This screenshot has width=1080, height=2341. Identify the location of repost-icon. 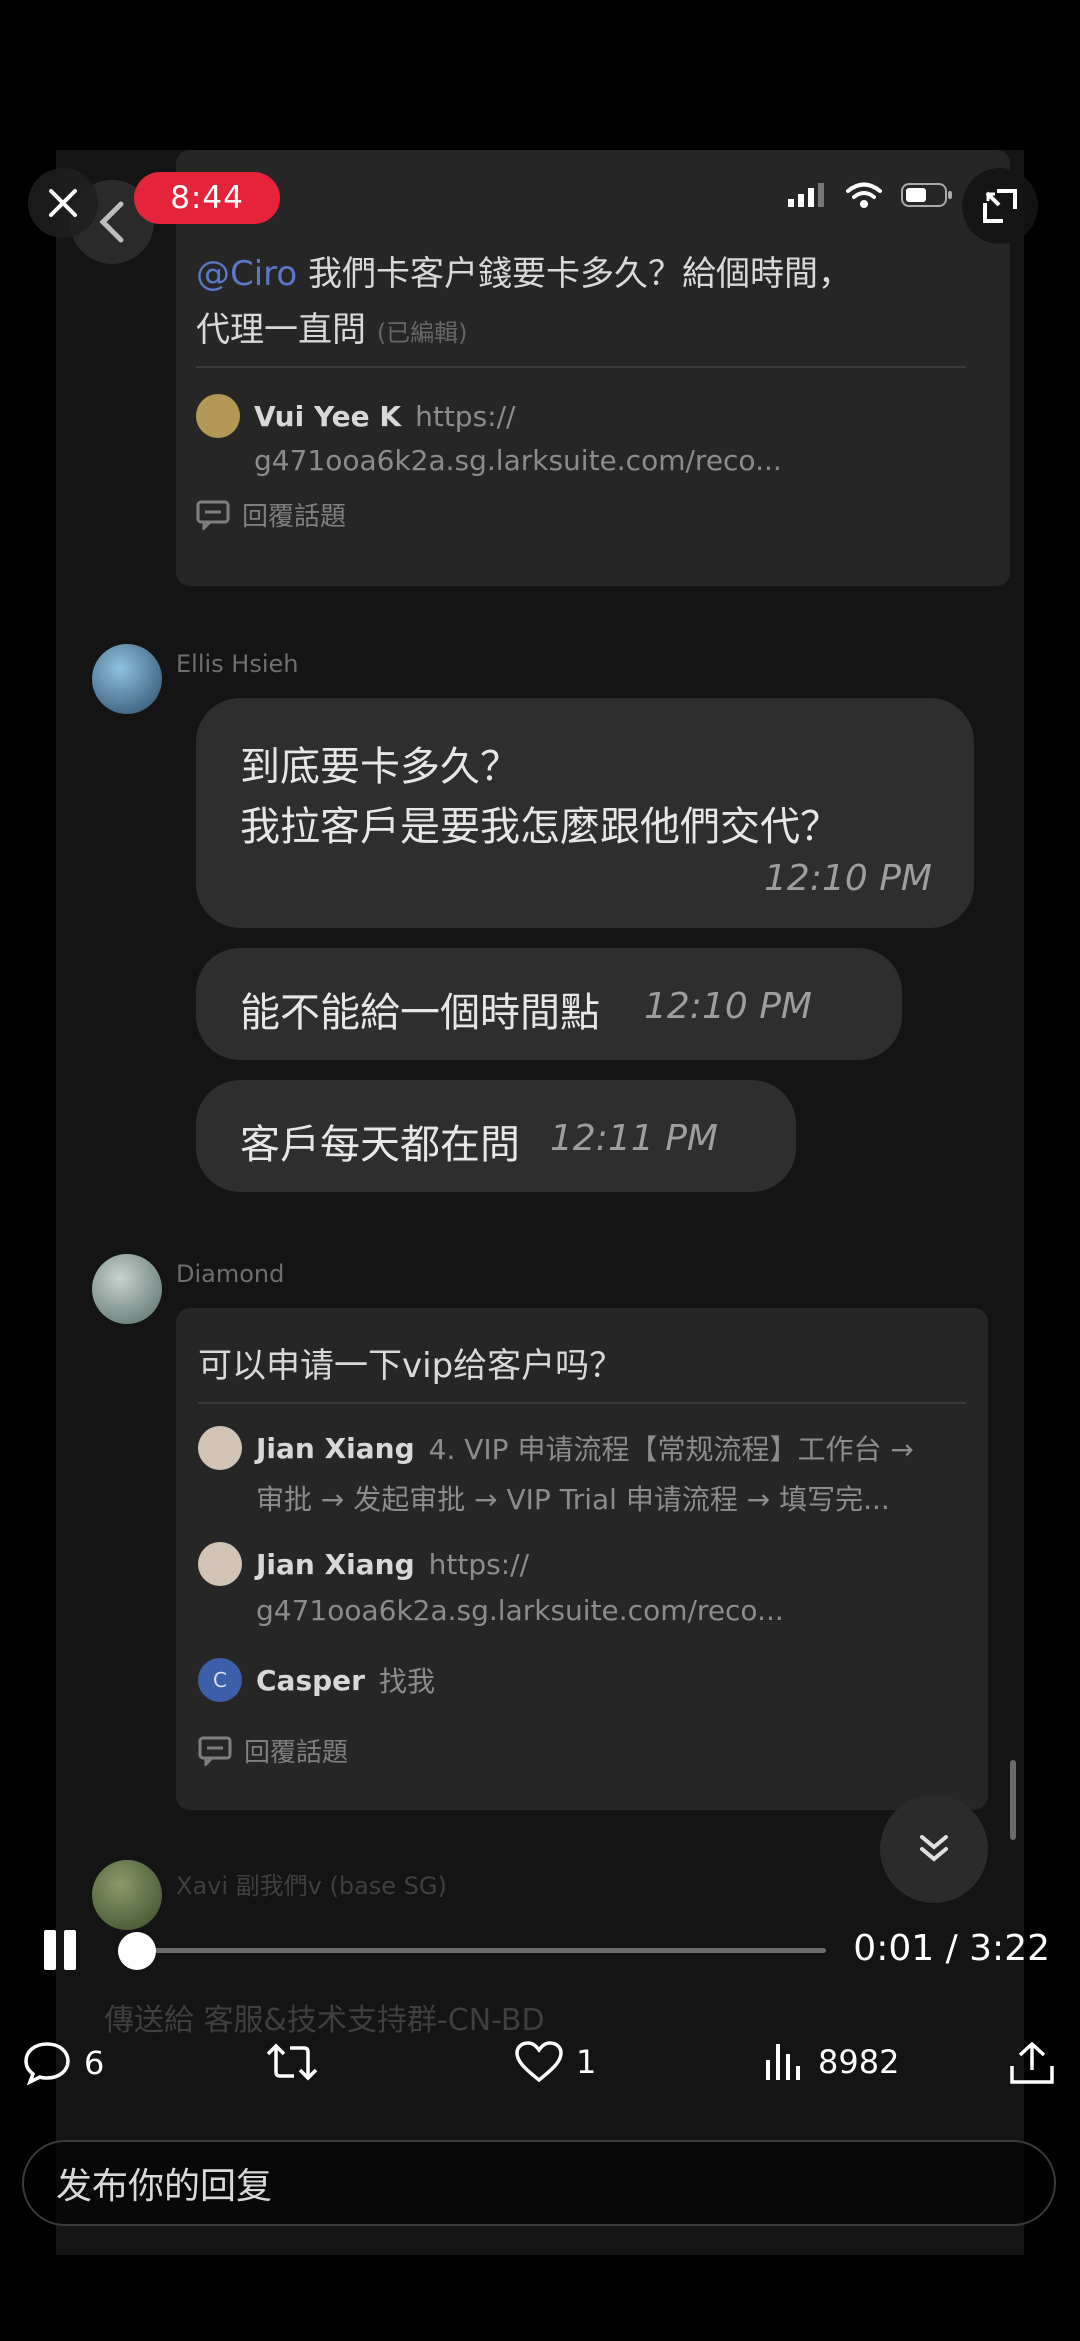
(292, 2062).